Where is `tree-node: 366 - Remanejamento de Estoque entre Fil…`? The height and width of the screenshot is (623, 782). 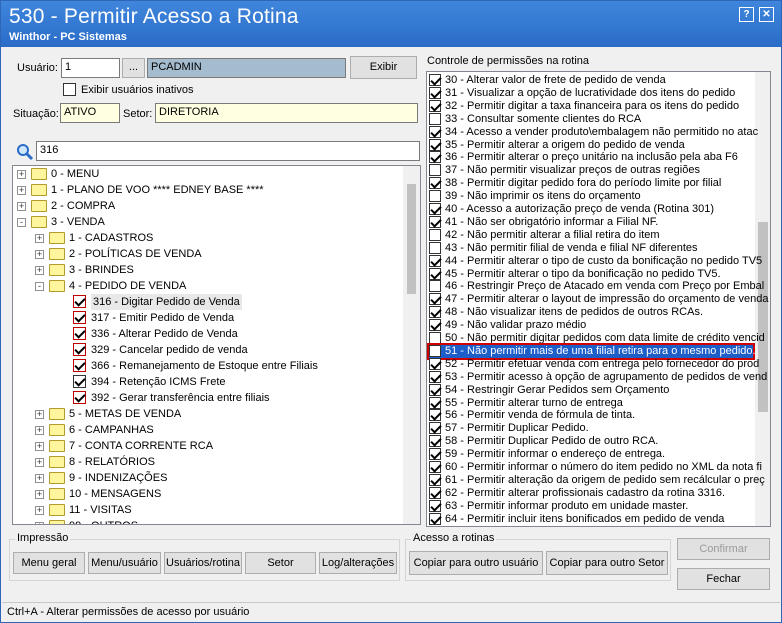 tree-node: 366 - Remanejamento de Estoque entre Fil… is located at coordinates (207, 366).